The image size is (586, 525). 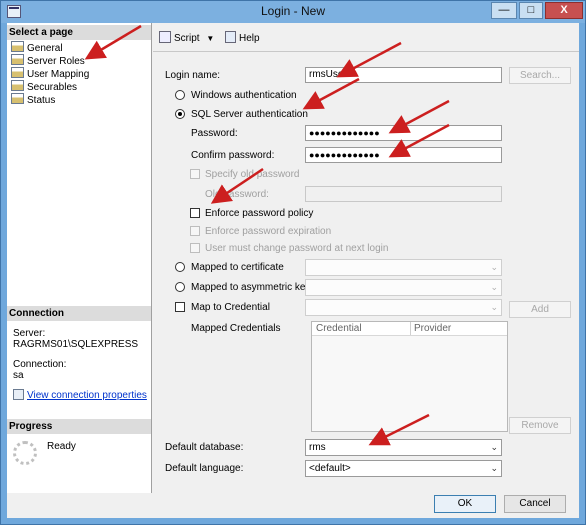 I want to click on page-label: Securables, so click(x=52, y=87).